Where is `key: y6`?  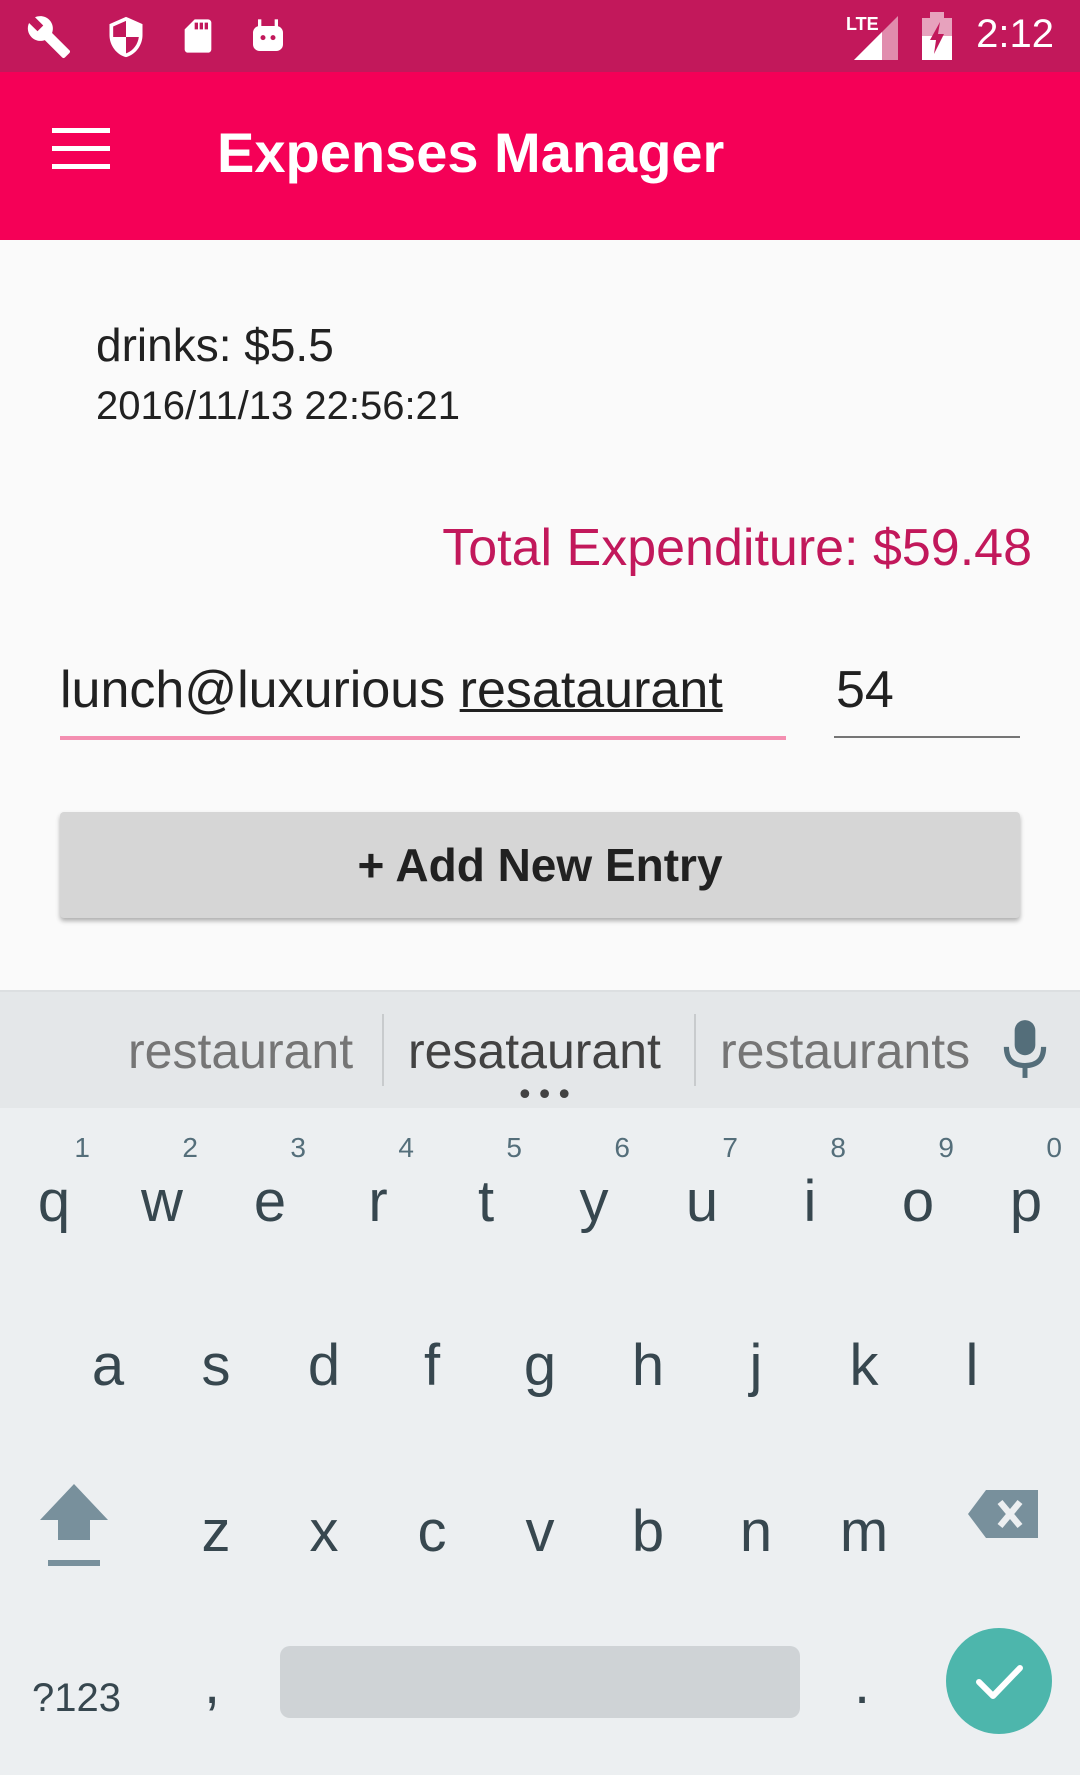
key: y6 is located at coordinates (594, 1197).